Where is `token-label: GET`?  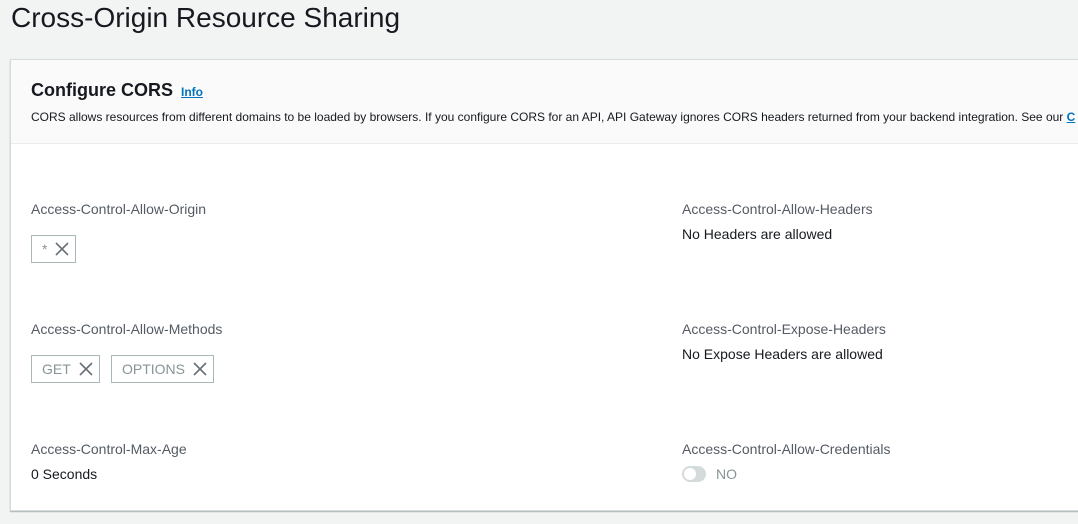 token-label: GET is located at coordinates (56, 369).